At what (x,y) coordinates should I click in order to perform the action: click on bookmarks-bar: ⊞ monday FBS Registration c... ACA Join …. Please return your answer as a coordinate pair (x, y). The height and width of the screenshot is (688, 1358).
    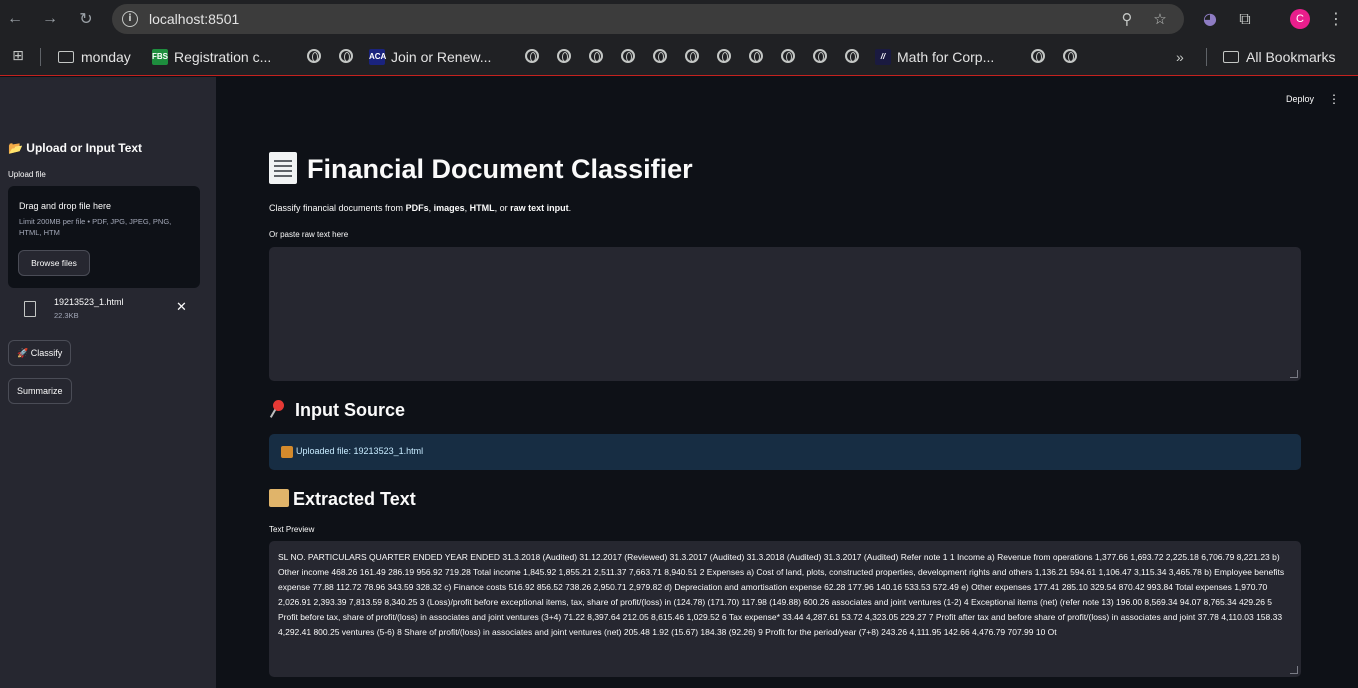
    Looking at the image, I should click on (679, 57).